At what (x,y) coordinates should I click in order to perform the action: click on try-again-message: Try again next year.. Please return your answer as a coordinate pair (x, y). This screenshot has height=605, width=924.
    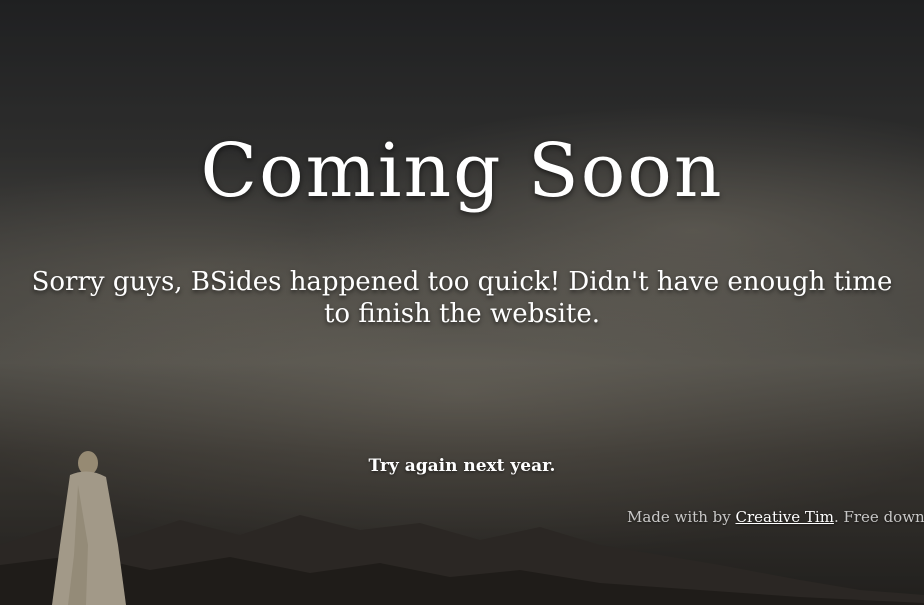
    Looking at the image, I should click on (462, 466).